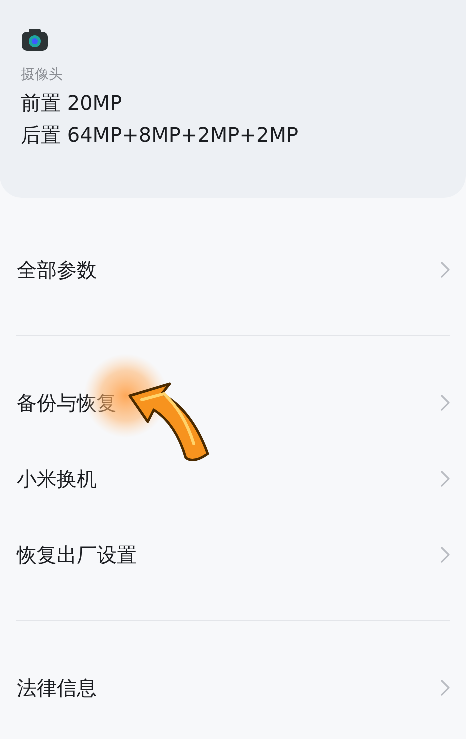 Image resolution: width=466 pixels, height=739 pixels. What do you see at coordinates (57, 270) in the screenshot?
I see `settings-label: 全部参数` at bounding box center [57, 270].